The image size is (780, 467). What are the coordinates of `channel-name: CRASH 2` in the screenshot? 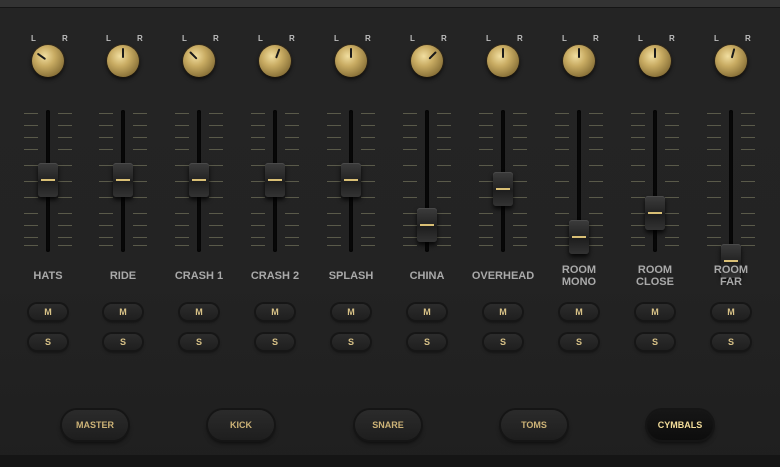 It's located at (275, 276).